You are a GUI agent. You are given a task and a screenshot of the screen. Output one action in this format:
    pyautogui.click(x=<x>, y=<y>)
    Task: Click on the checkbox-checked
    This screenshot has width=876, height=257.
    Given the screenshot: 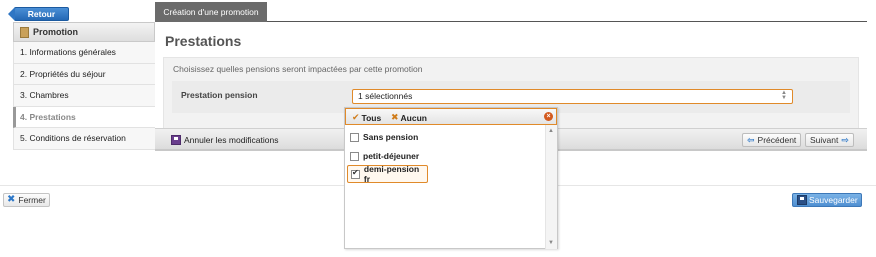 What is the action you would take?
    pyautogui.click(x=355, y=173)
    